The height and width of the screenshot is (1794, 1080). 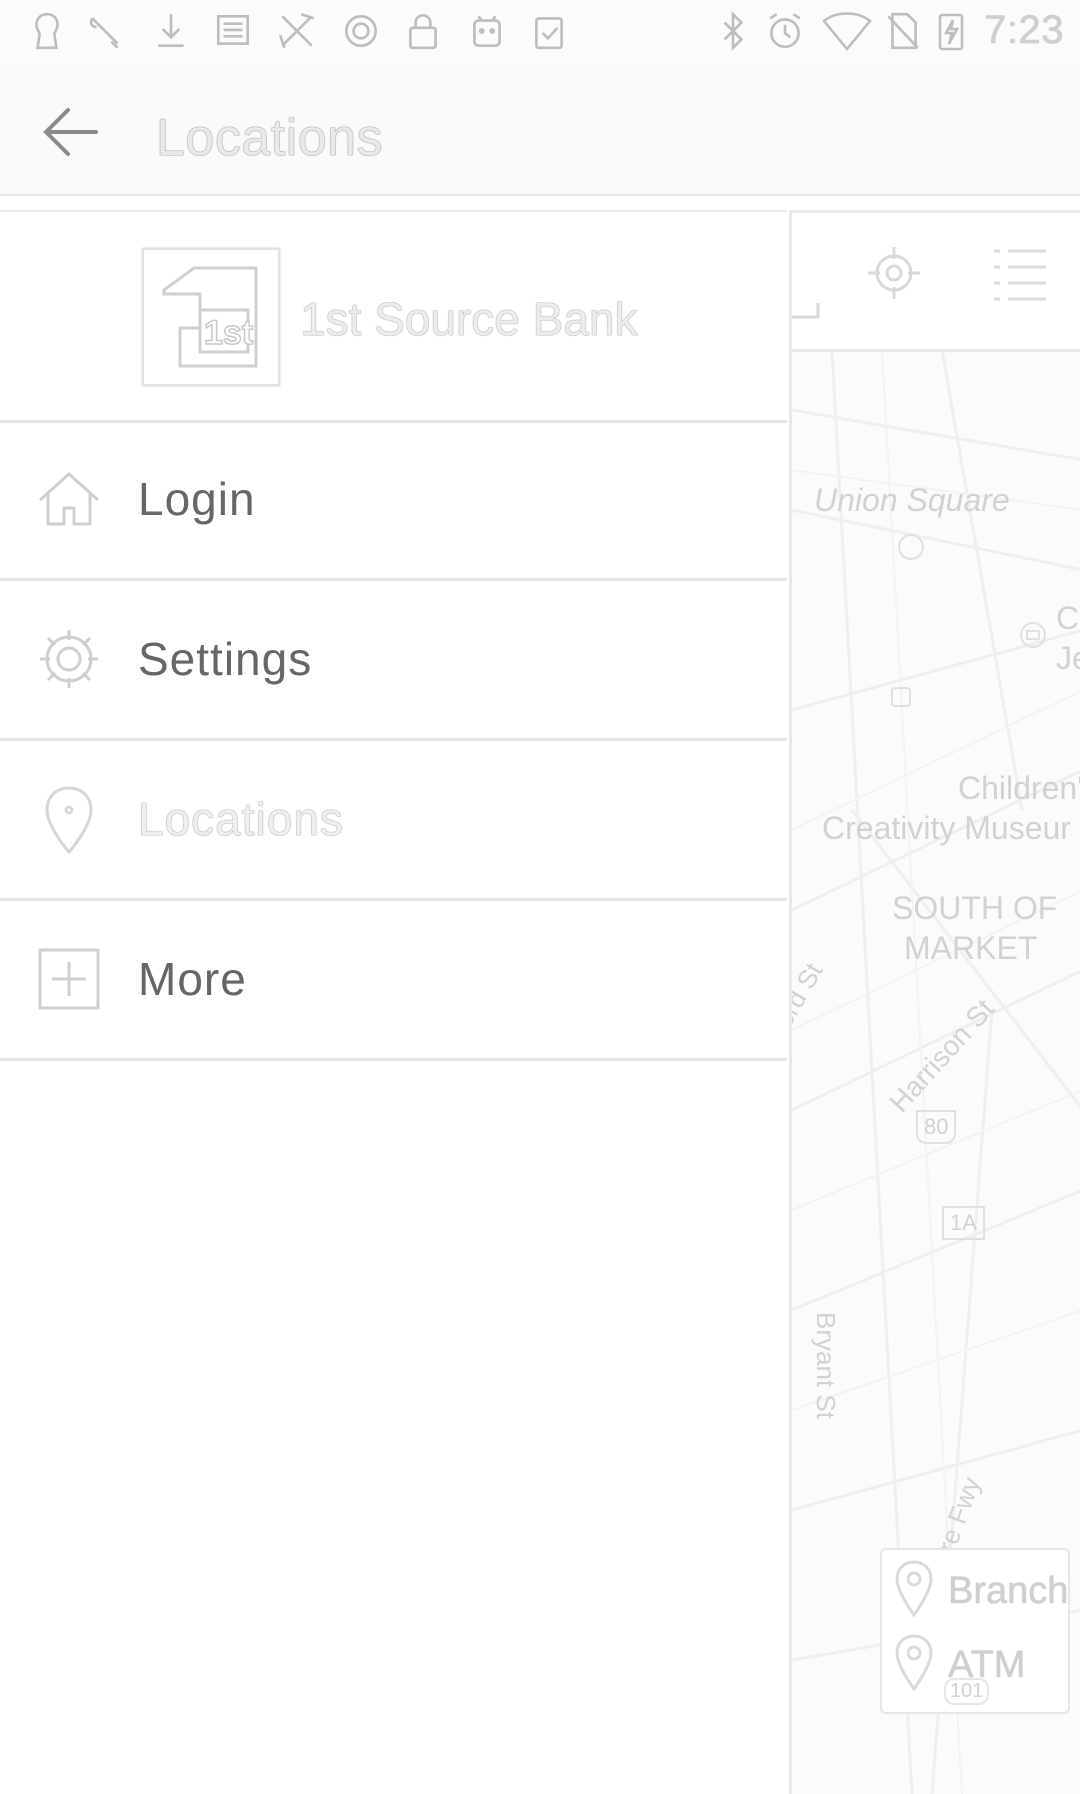 I want to click on drawer-item-label: Settings, so click(x=225, y=659).